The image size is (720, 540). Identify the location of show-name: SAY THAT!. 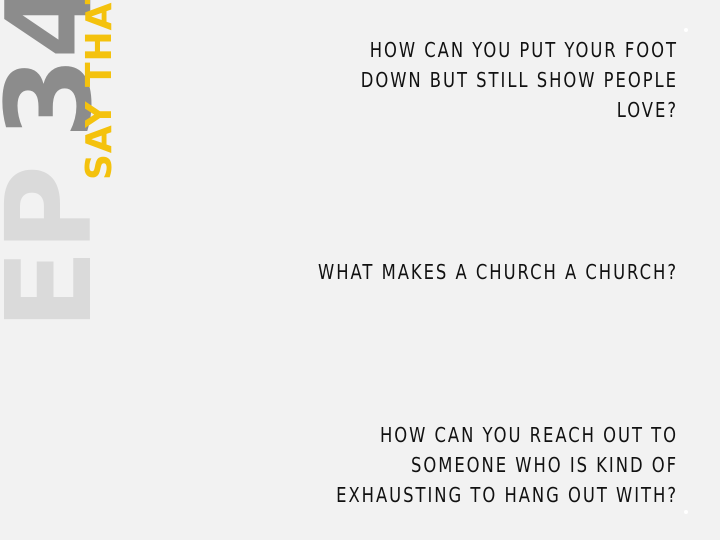
(99, 90).